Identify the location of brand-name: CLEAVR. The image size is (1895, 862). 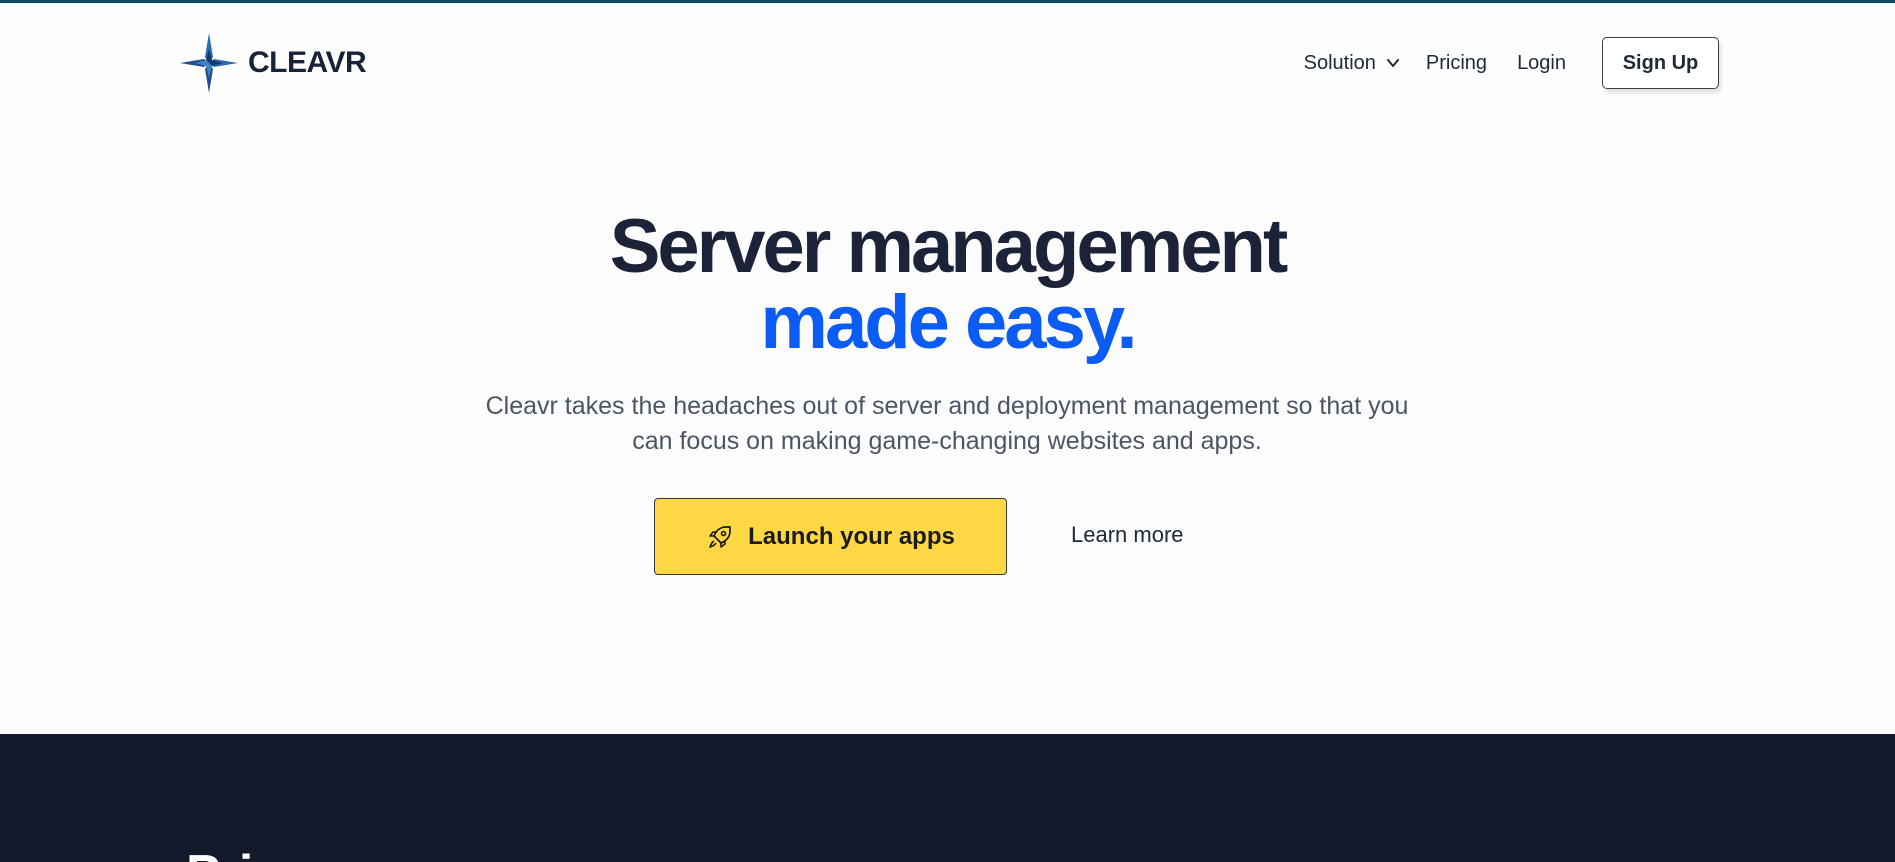
(307, 62).